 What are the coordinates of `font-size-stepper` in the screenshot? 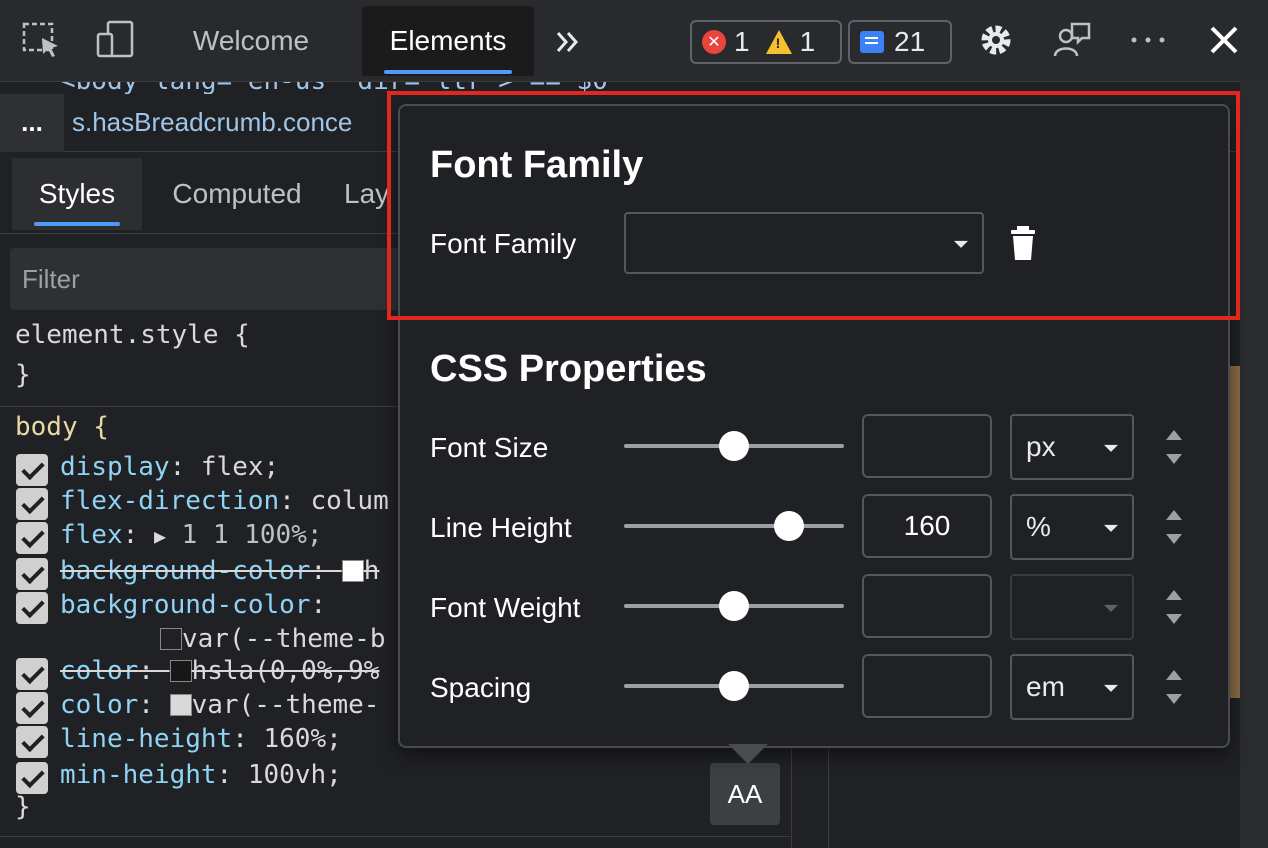 It's located at (1174, 447).